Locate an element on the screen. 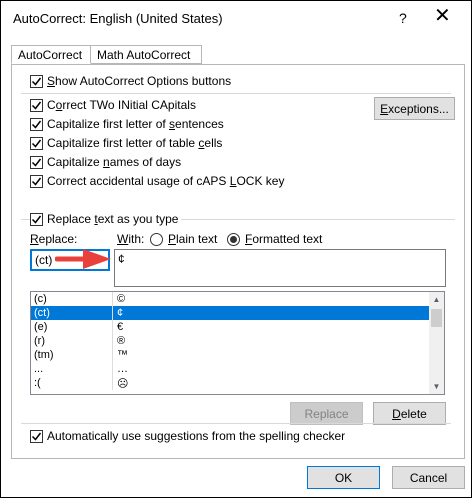  dialog-title: AutoCorrect: English (United States) is located at coordinates (118, 18).